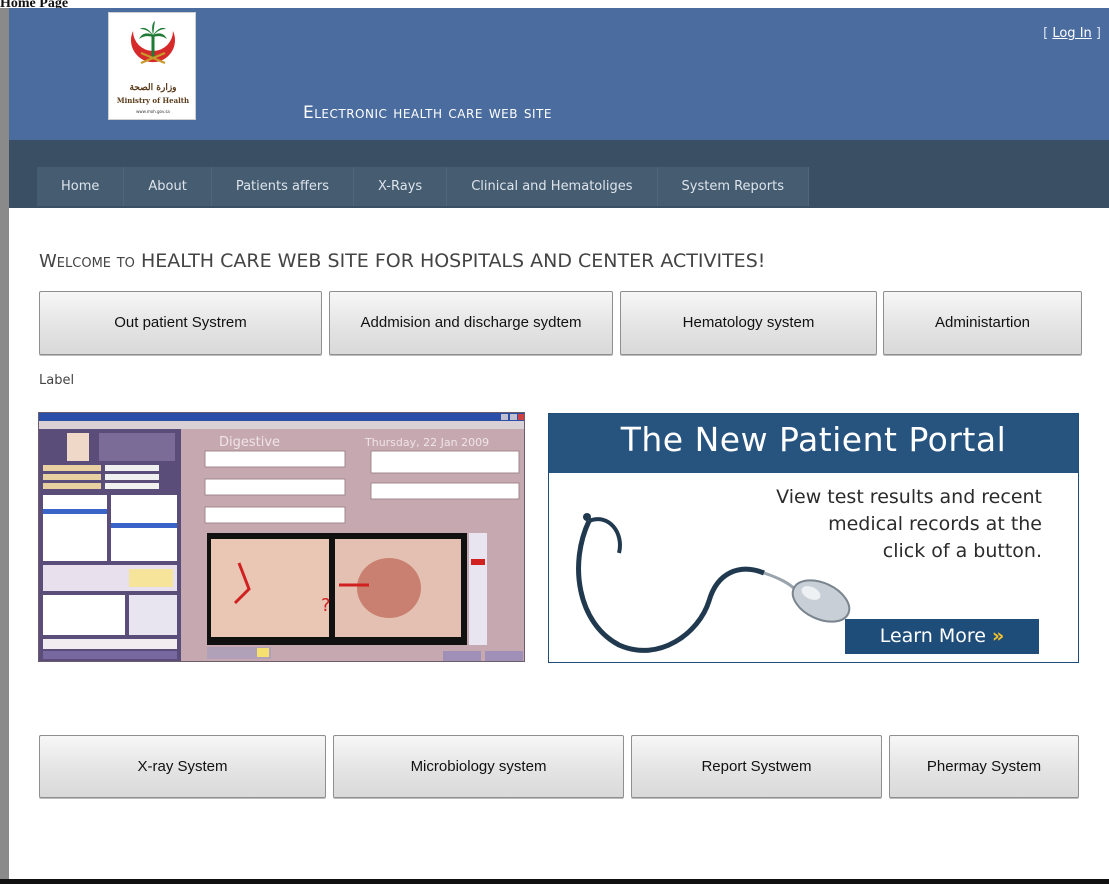 Image resolution: width=1109 pixels, height=884 pixels. What do you see at coordinates (478, 766) in the screenshot?
I see `microbiology-system-button: Microbiology system` at bounding box center [478, 766].